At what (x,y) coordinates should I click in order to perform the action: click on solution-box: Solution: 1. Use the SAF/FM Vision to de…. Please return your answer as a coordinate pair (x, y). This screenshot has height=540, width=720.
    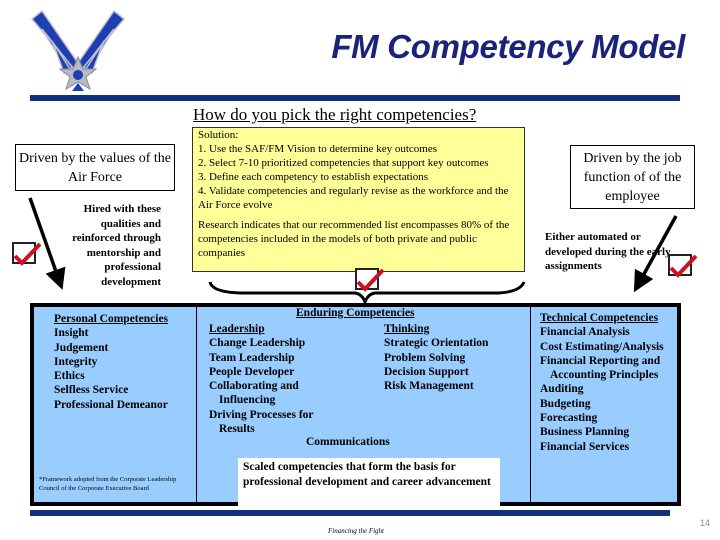
    Looking at the image, I should click on (358, 199).